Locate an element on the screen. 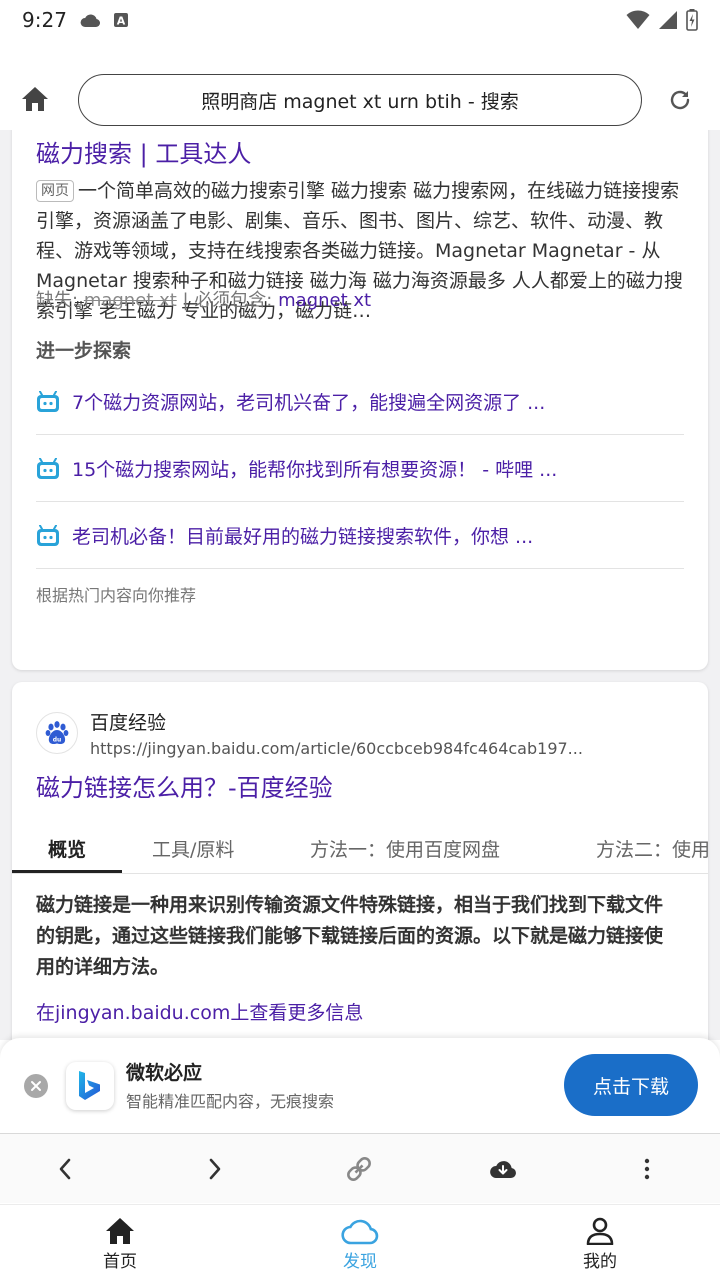 The image size is (720, 1280). explore-heading: 进一步探索 is located at coordinates (84, 351).